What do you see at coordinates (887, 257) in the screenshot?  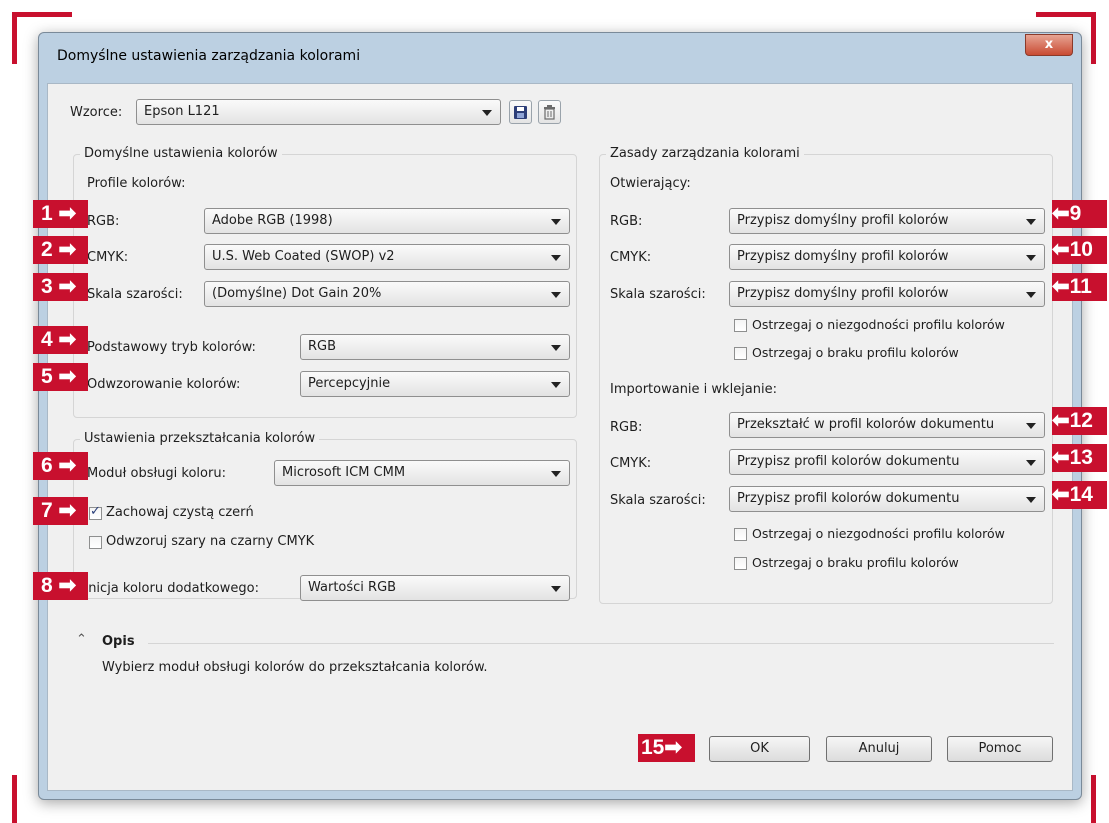 I see `open-cmyk-policy-dropdown: Przypisz domyślny profil kolorów` at bounding box center [887, 257].